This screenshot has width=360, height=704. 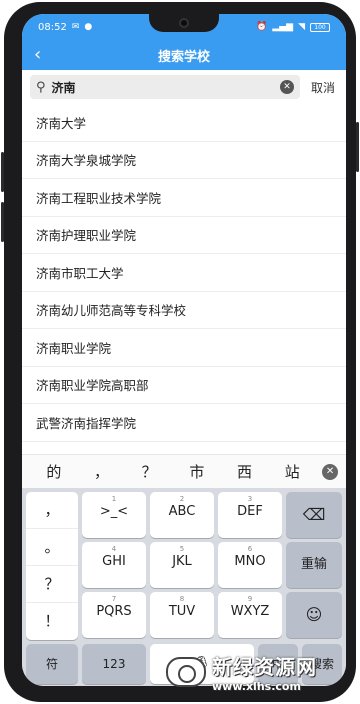 What do you see at coordinates (250, 499) in the screenshot?
I see `key-number: 3` at bounding box center [250, 499].